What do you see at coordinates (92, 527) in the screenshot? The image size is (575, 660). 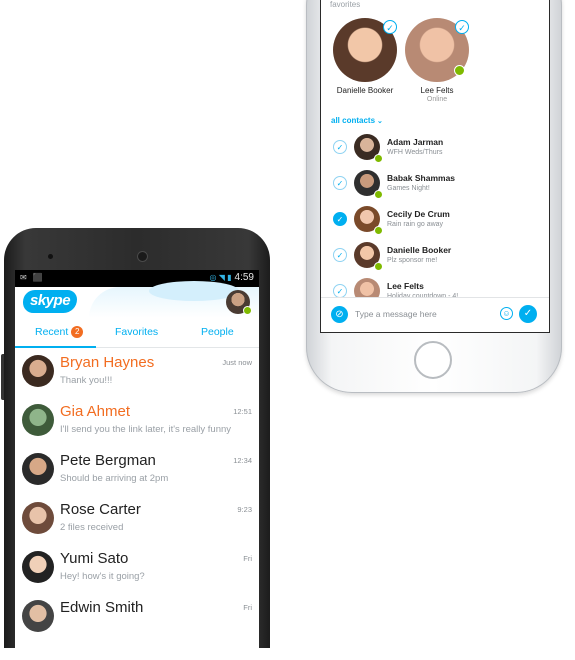 I see `chat-last-message: 2 files received` at bounding box center [92, 527].